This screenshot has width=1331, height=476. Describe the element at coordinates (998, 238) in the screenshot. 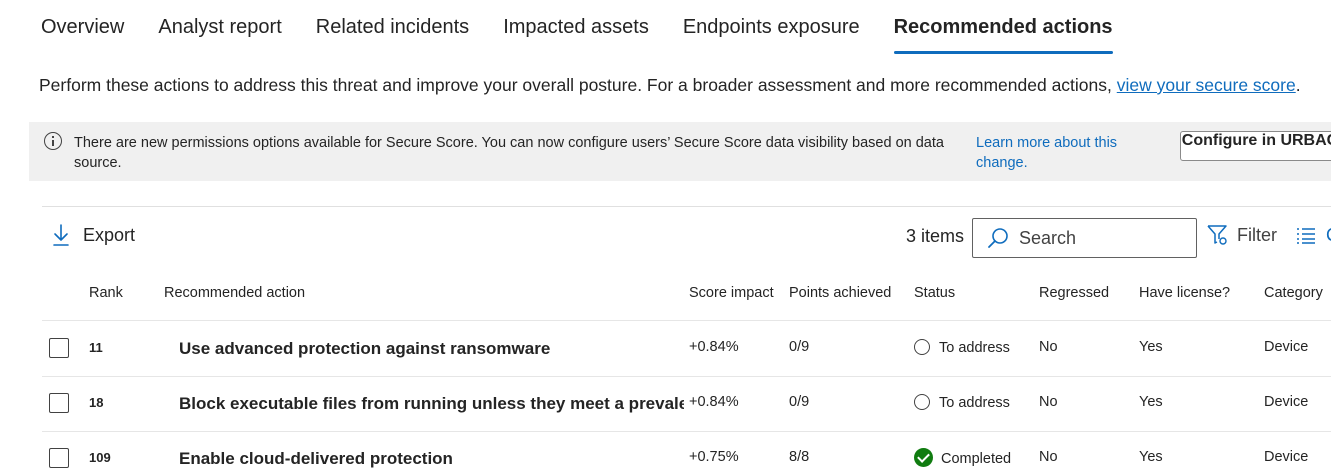

I see `search-icon` at that location.